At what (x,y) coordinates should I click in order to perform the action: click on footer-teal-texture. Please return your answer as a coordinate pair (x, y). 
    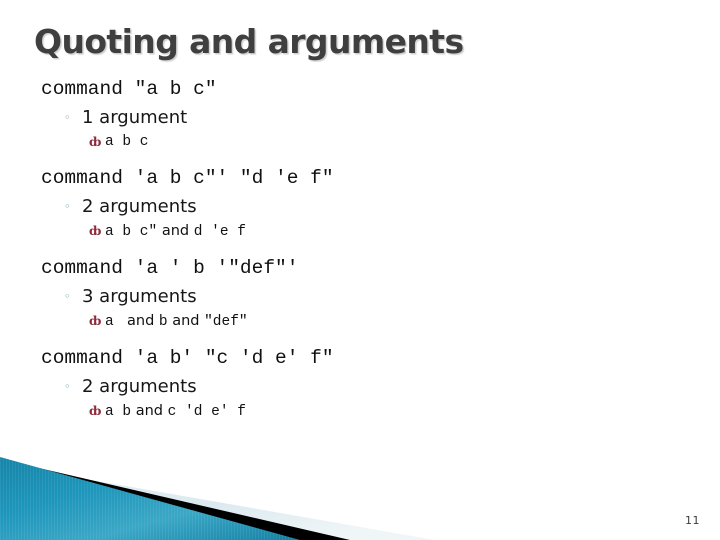
    Looking at the image, I should click on (150, 498).